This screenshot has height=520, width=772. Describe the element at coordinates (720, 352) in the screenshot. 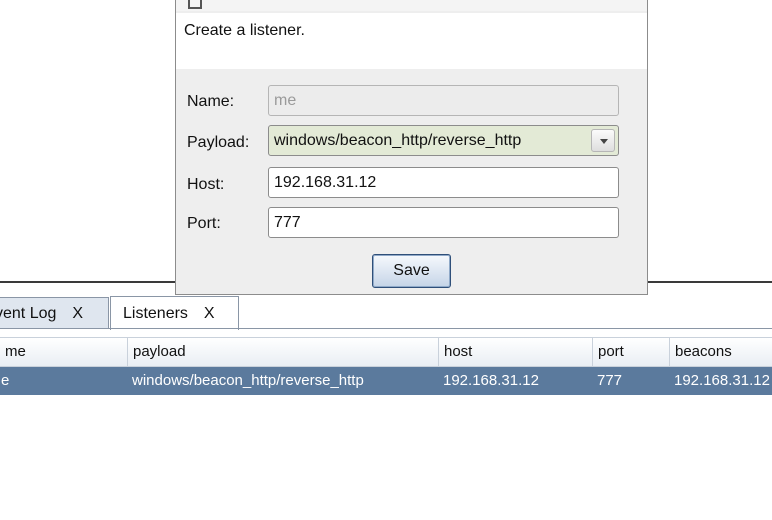

I see `column-header-beacons: beacons` at that location.